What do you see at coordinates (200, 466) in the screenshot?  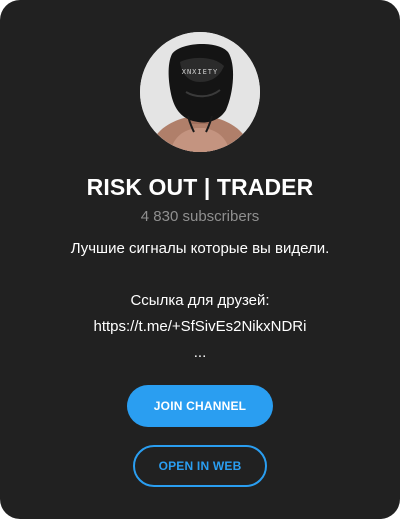 I see `open-in-web-button: OPEN IN WEB` at bounding box center [200, 466].